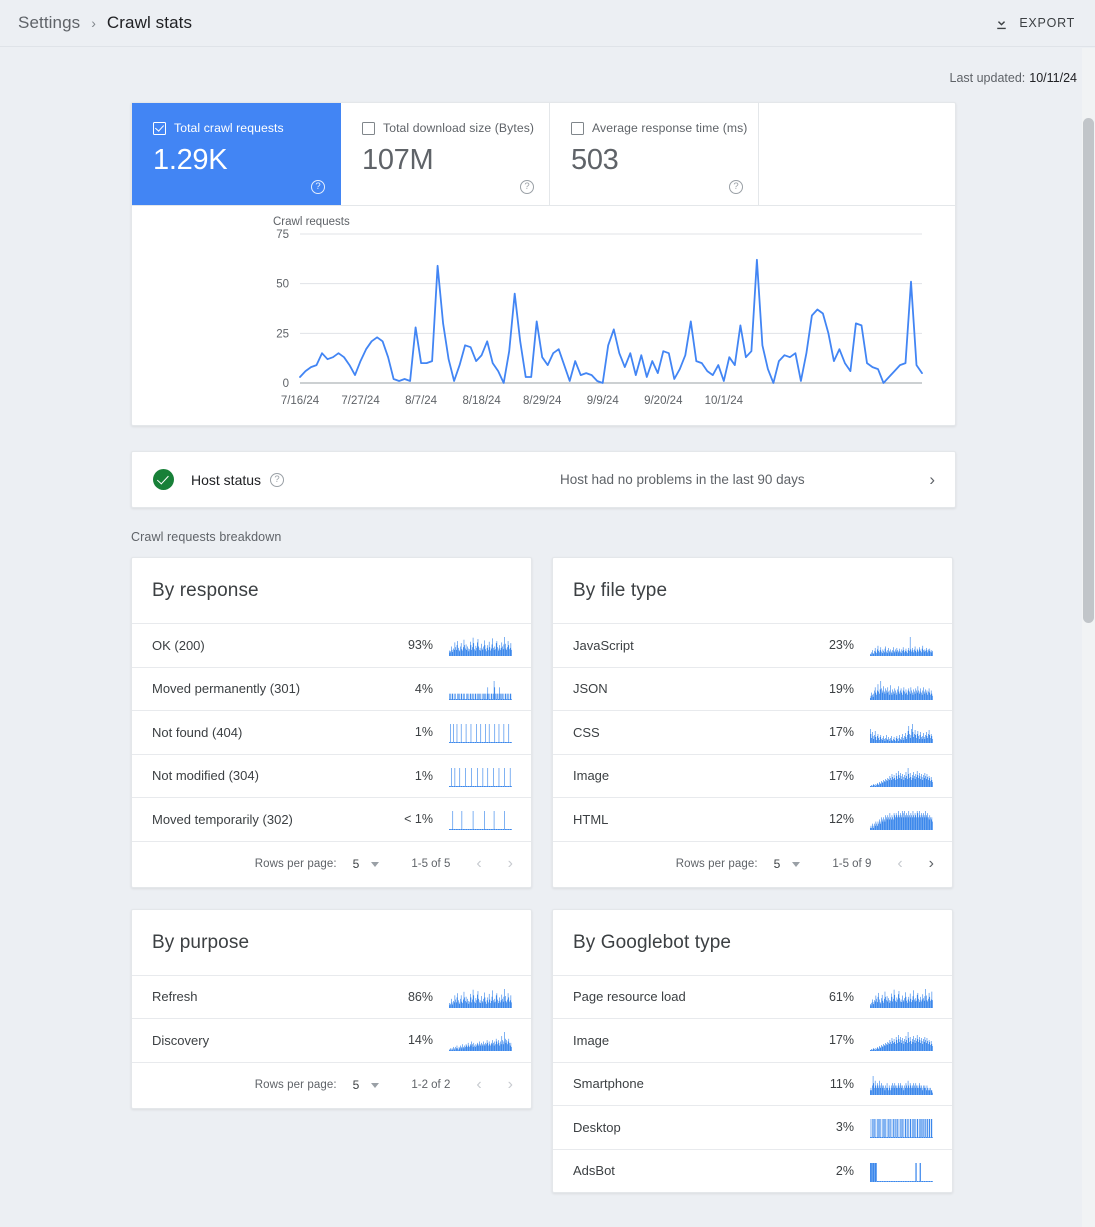 This screenshot has height=1227, width=1095. Describe the element at coordinates (236, 154) in the screenshot. I see `metric-card-0: Total crawl requests 1.29K?` at that location.